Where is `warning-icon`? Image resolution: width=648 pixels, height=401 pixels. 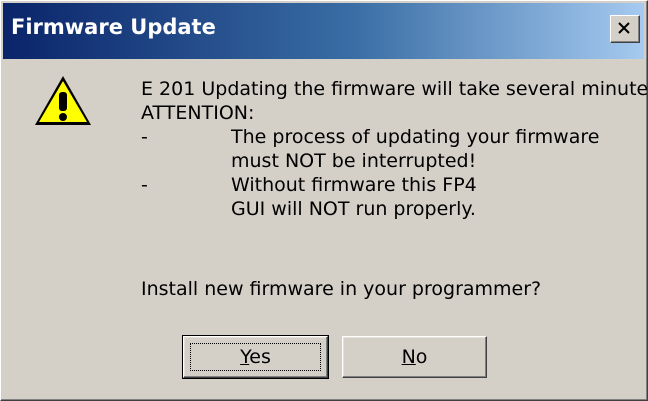
warning-icon is located at coordinates (63, 100).